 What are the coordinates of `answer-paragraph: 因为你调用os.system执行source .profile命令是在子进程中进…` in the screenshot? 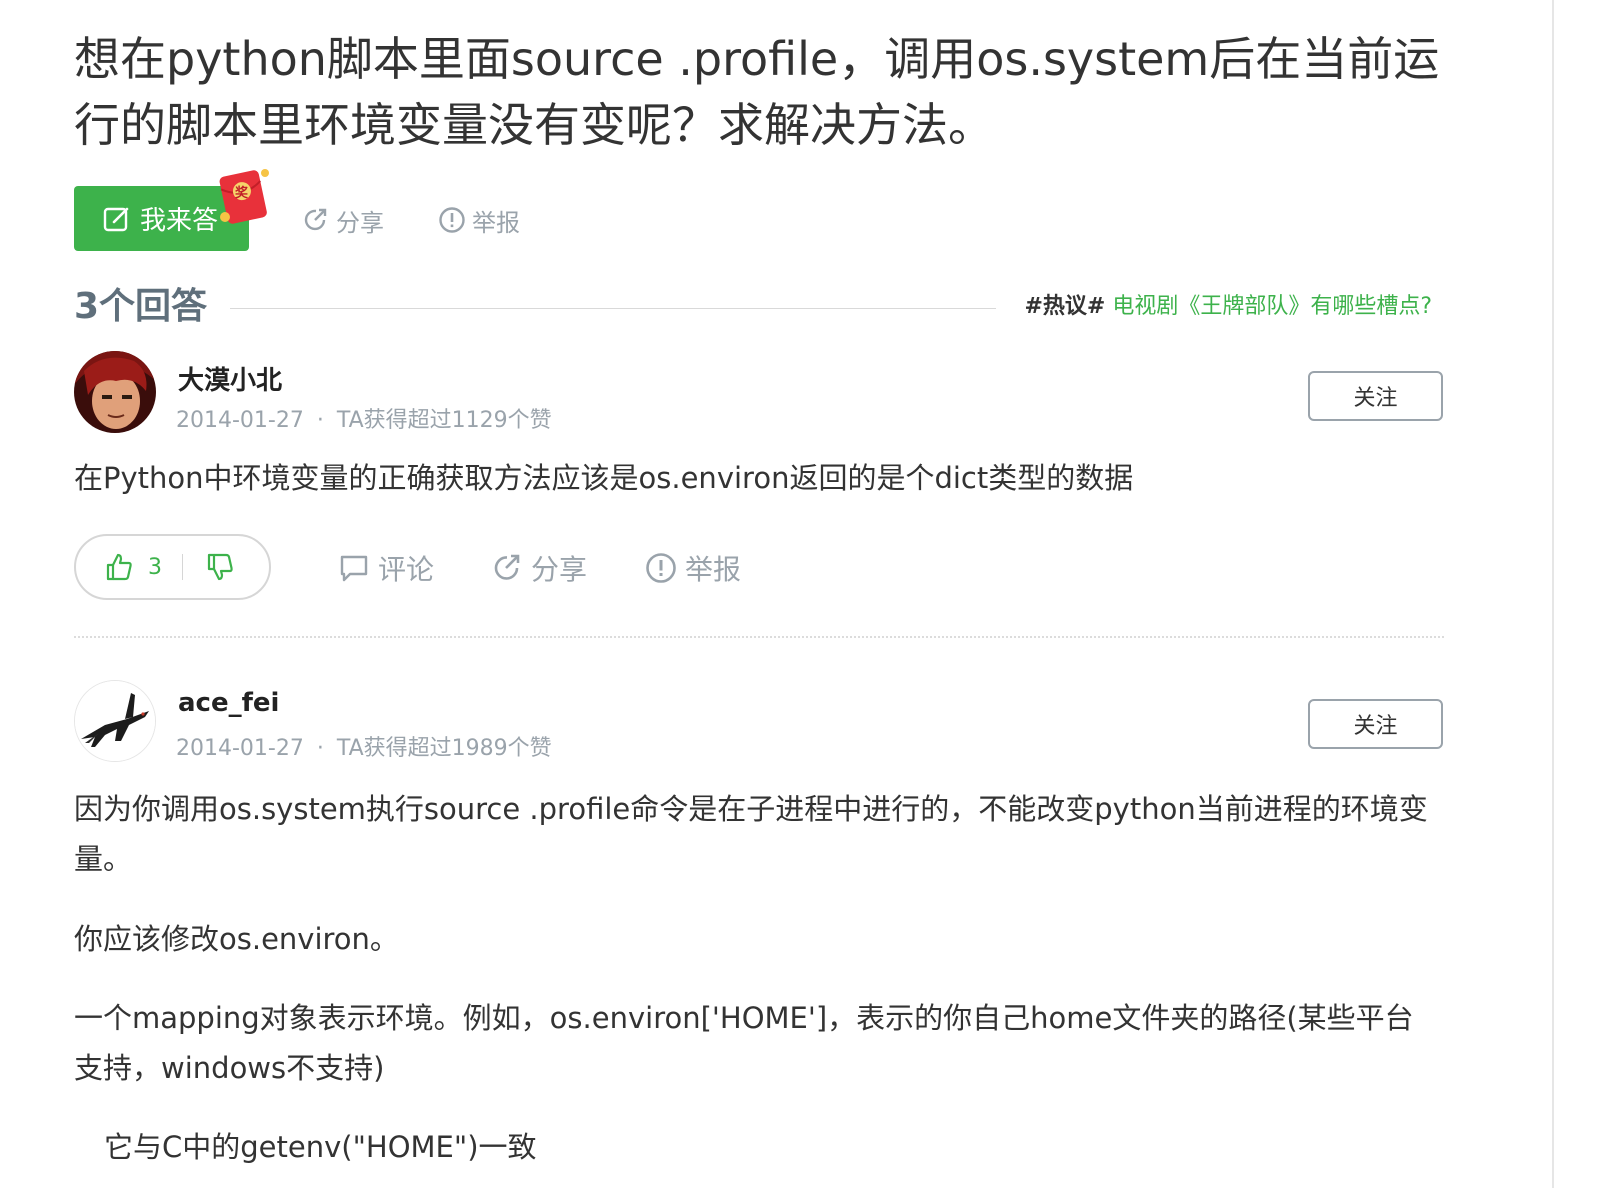 It's located at (751, 834).